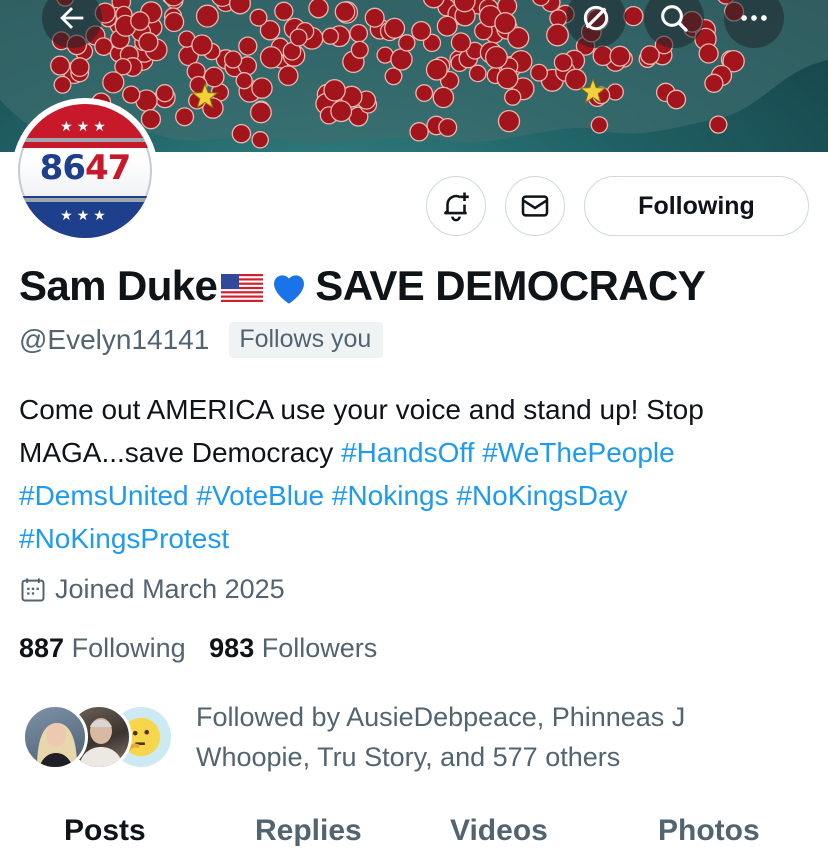  What do you see at coordinates (499, 831) in the screenshot?
I see `tab-videos: Videos` at bounding box center [499, 831].